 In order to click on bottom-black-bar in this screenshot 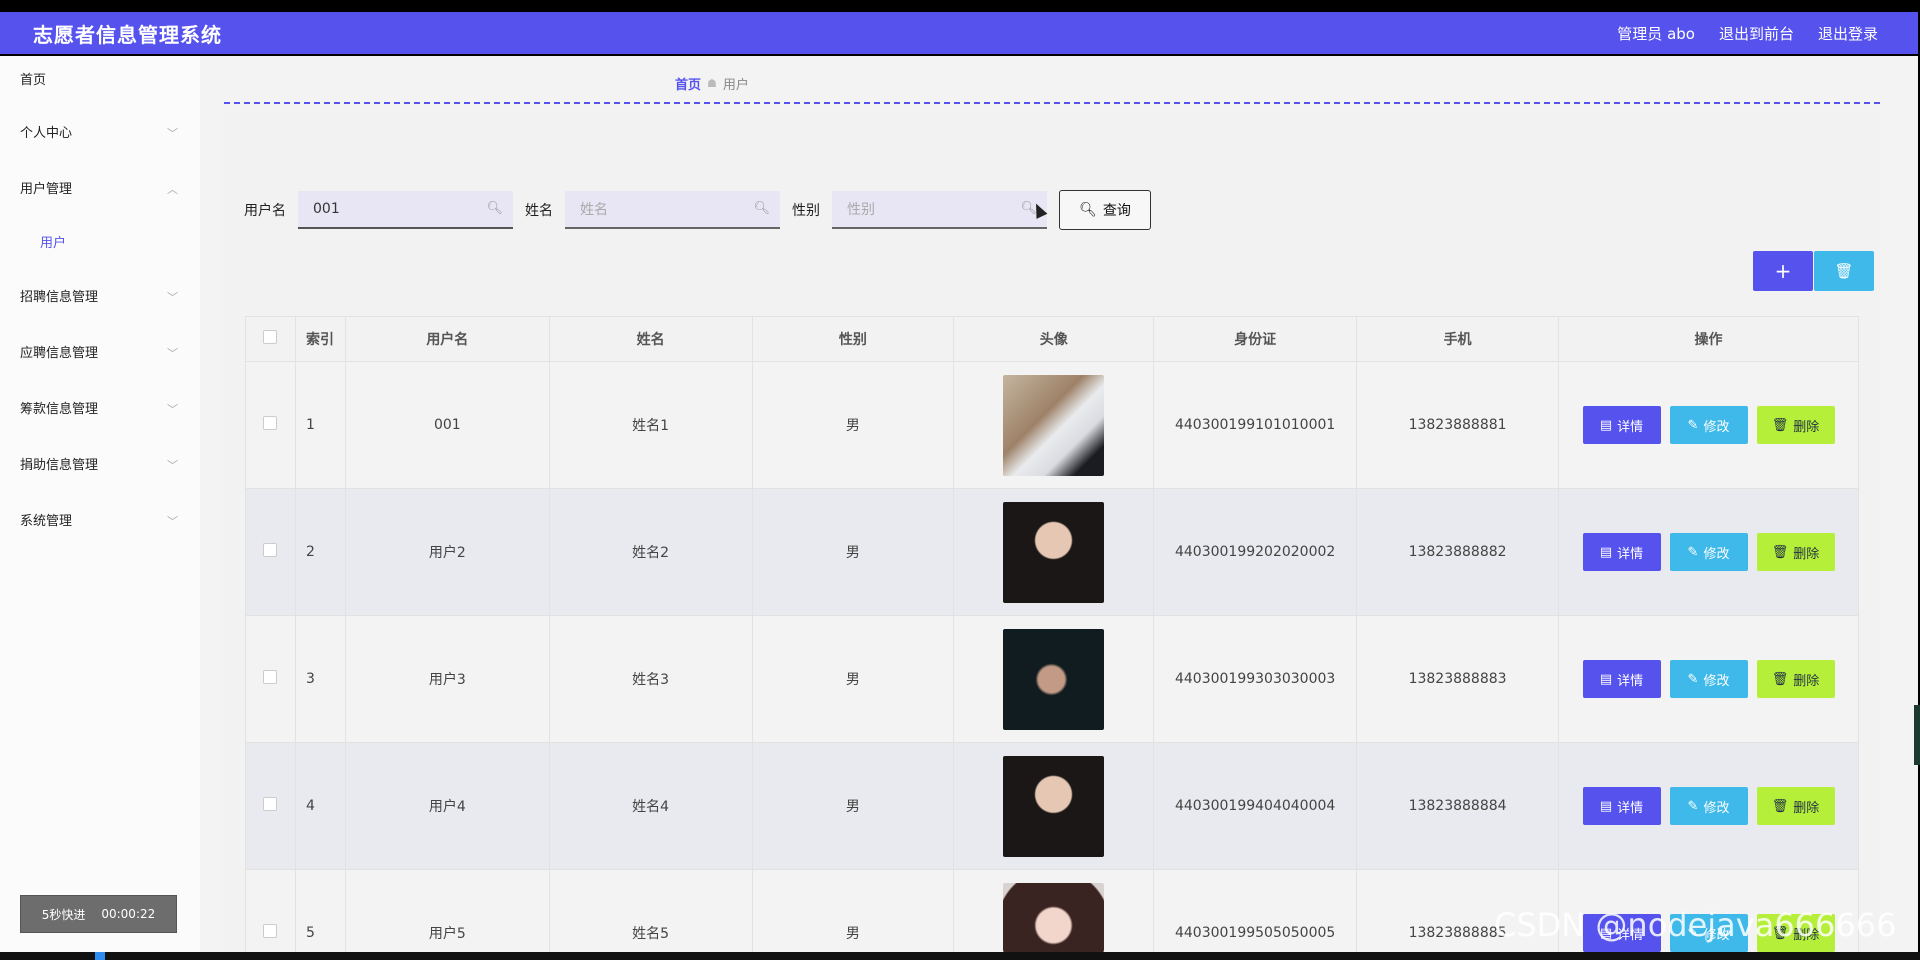, I will do `click(960, 956)`.